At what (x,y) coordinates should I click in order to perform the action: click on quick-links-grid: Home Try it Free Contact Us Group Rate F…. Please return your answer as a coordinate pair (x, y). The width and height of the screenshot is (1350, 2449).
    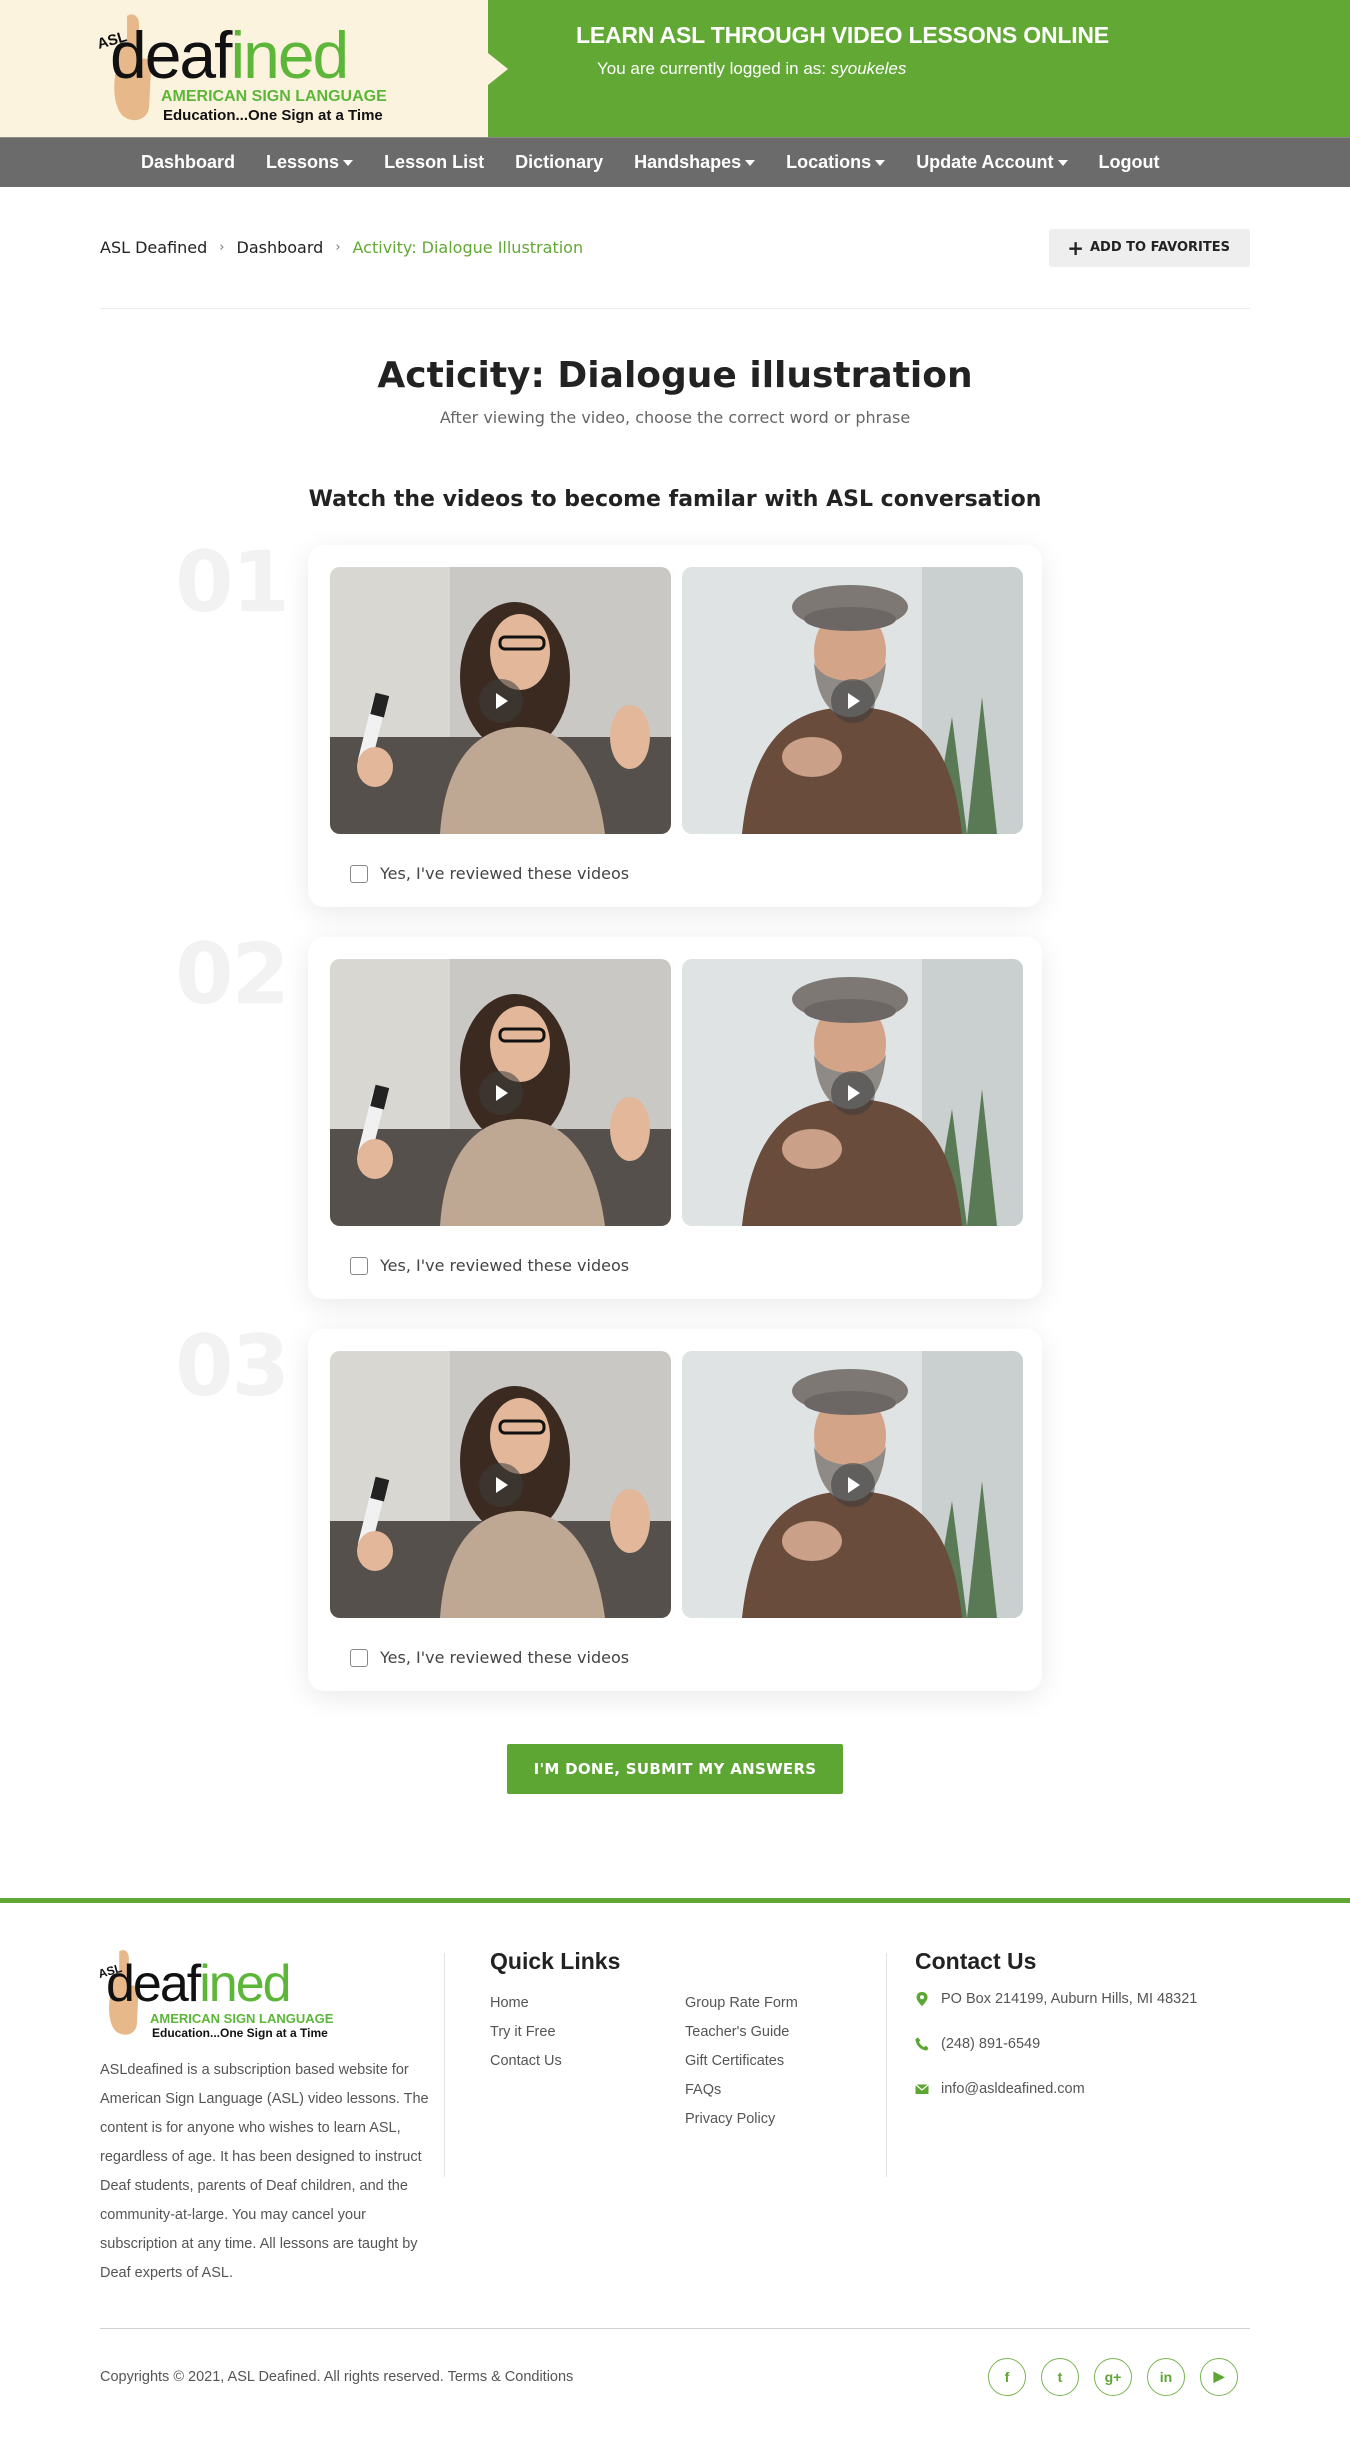
    Looking at the image, I should click on (688, 2061).